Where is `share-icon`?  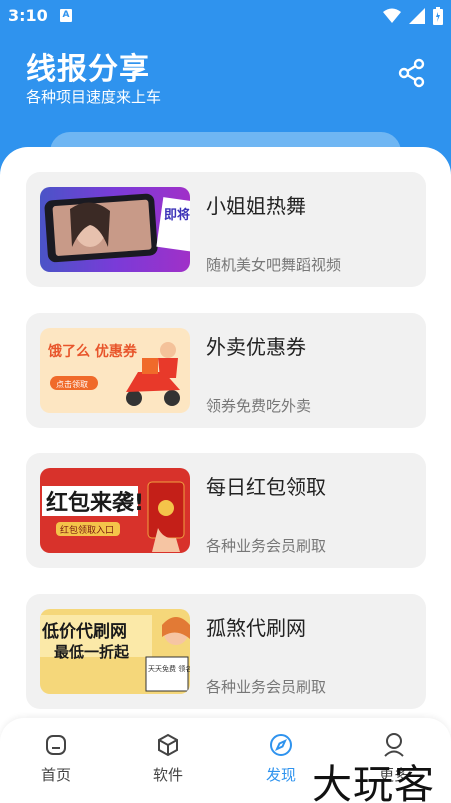
share-icon is located at coordinates (411, 73).